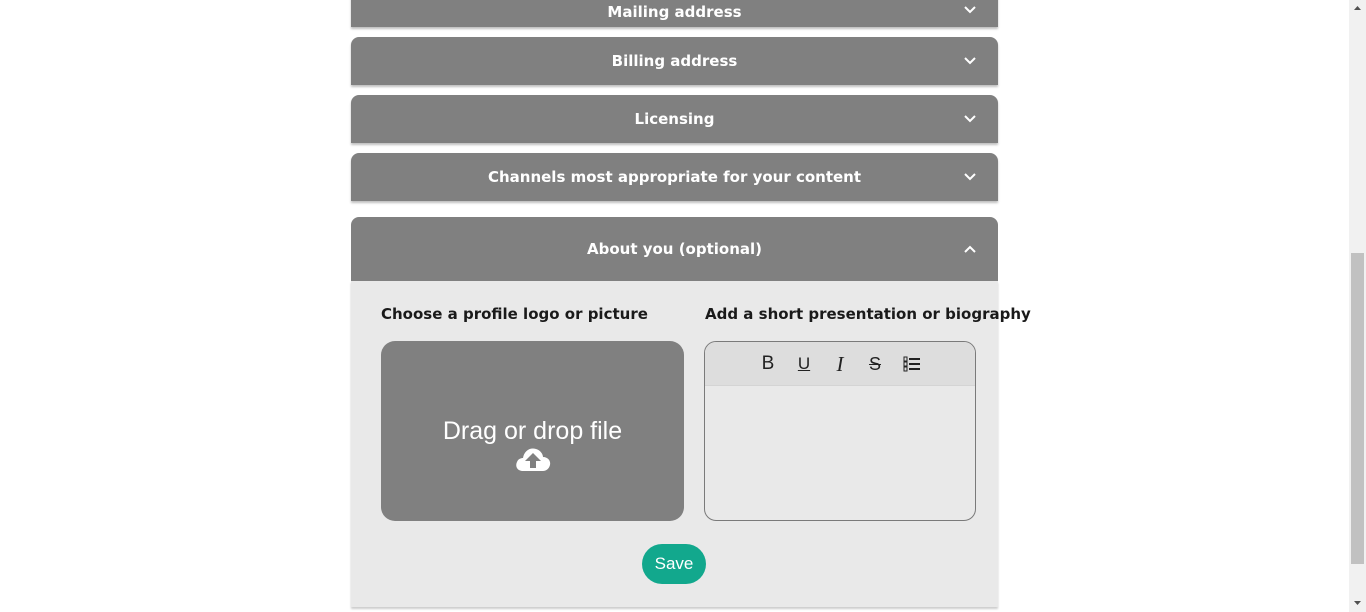 The image size is (1366, 612). I want to click on scrollbar-thumb, so click(1357, 408).